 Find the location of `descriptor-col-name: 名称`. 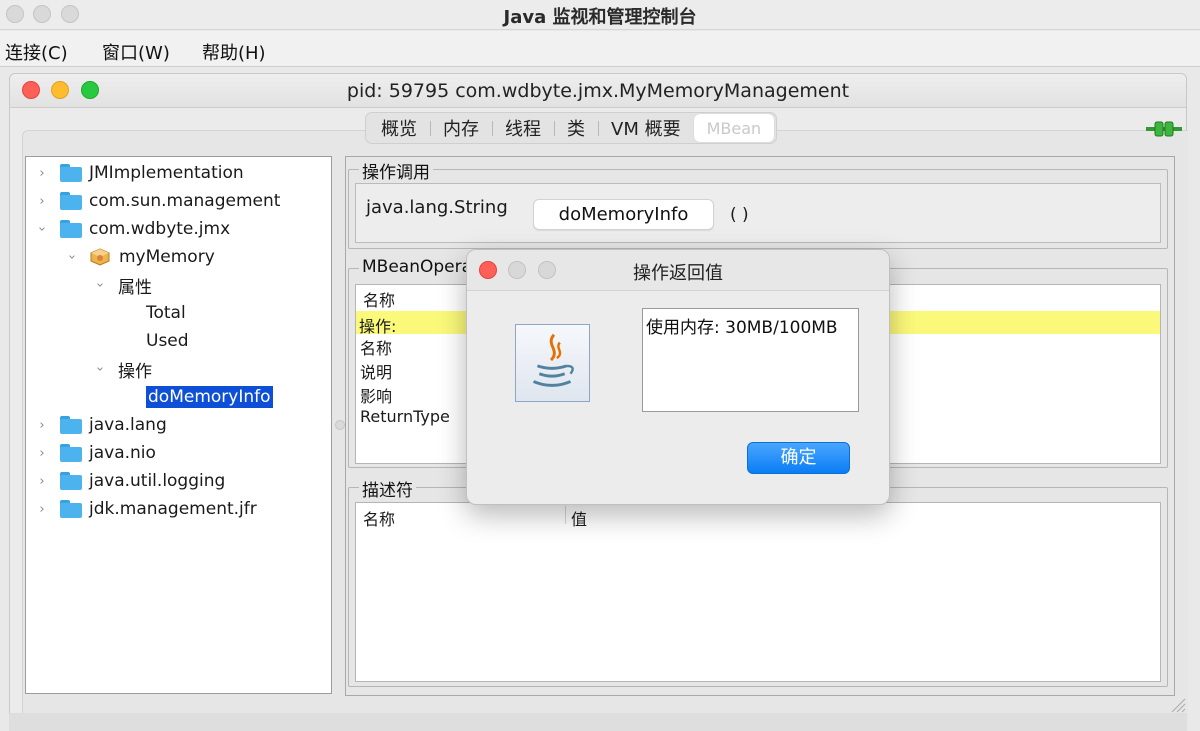

descriptor-col-name: 名称 is located at coordinates (379, 519).